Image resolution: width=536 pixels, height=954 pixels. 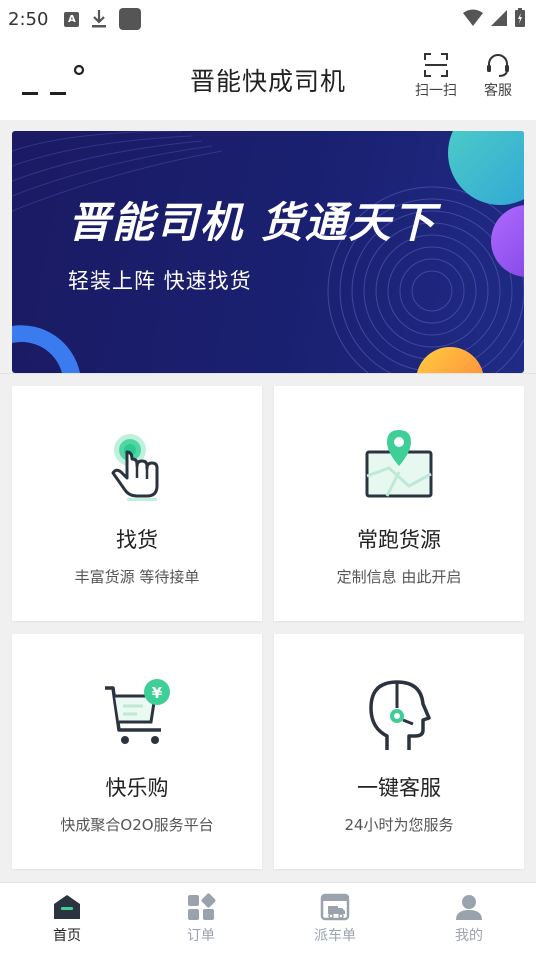 I want to click on service-label: 客服, so click(x=498, y=91).